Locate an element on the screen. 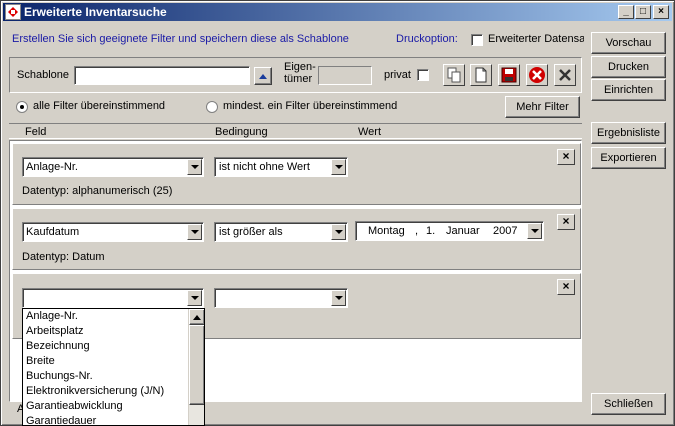  dropdown-option: Arbeitsplatz is located at coordinates (105, 331).